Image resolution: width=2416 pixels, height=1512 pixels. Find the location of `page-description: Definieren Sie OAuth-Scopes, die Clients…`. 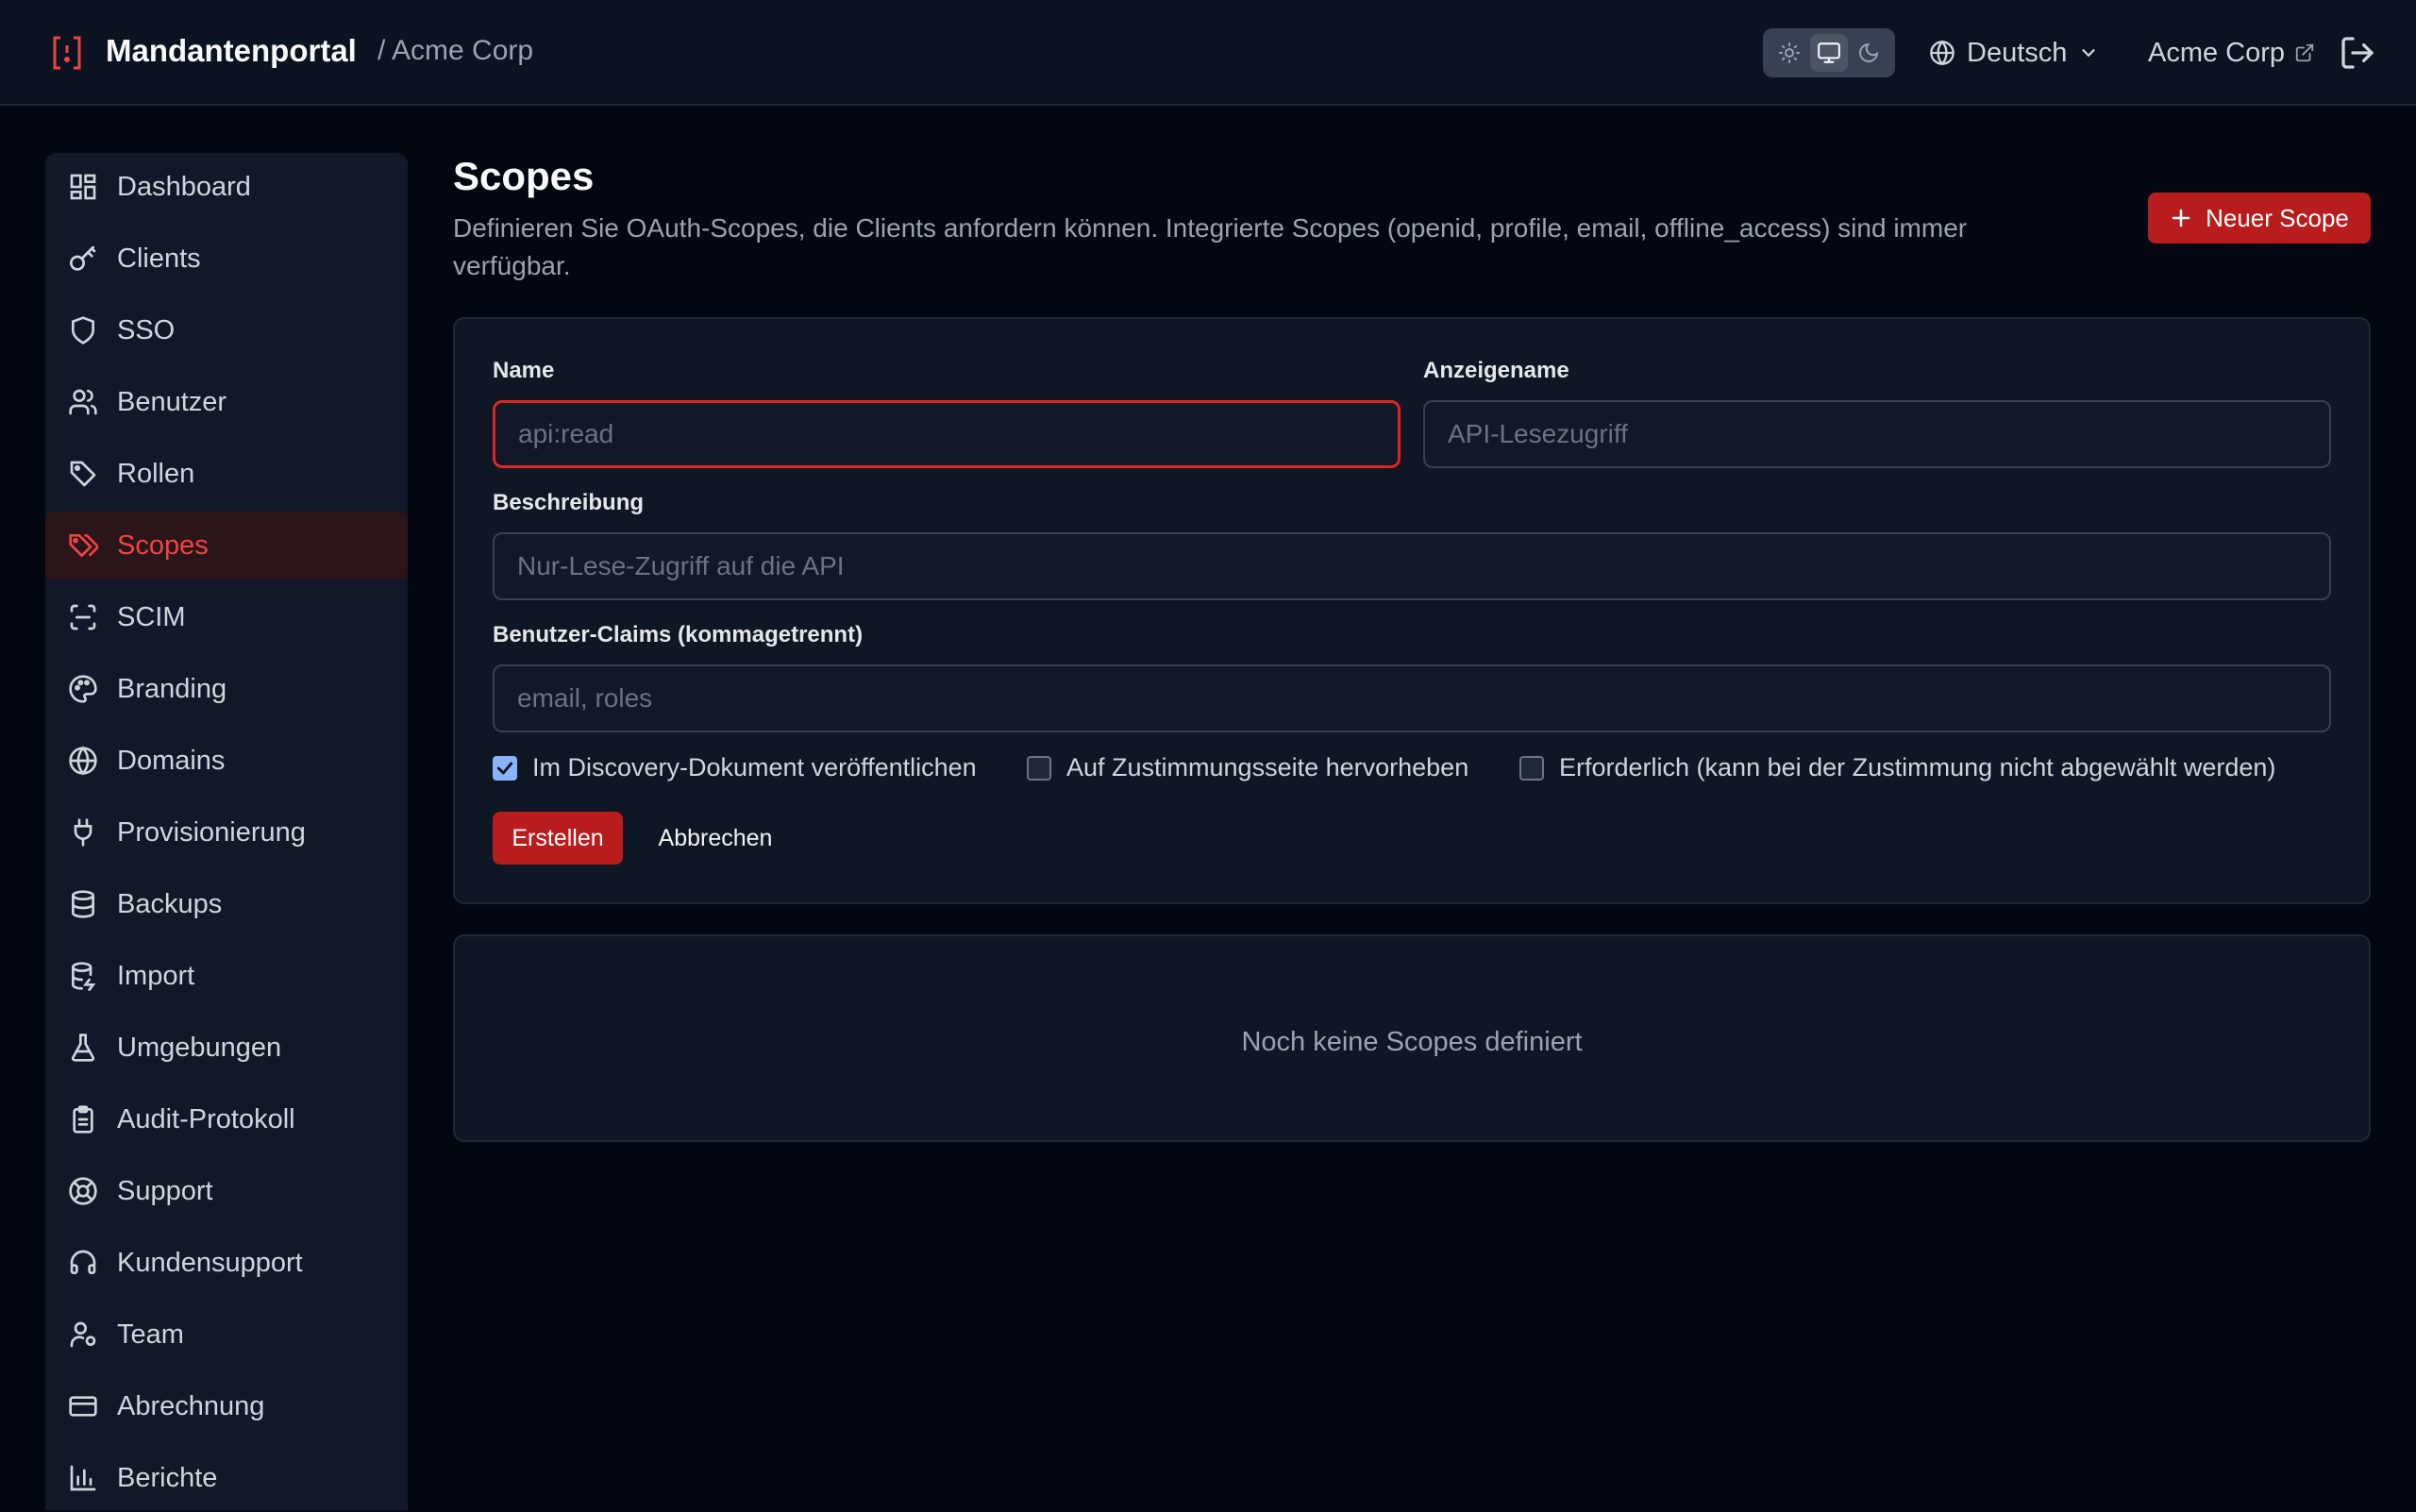

page-description: Definieren Sie OAuth-Scopes, die Clients… is located at coordinates (1211, 246).